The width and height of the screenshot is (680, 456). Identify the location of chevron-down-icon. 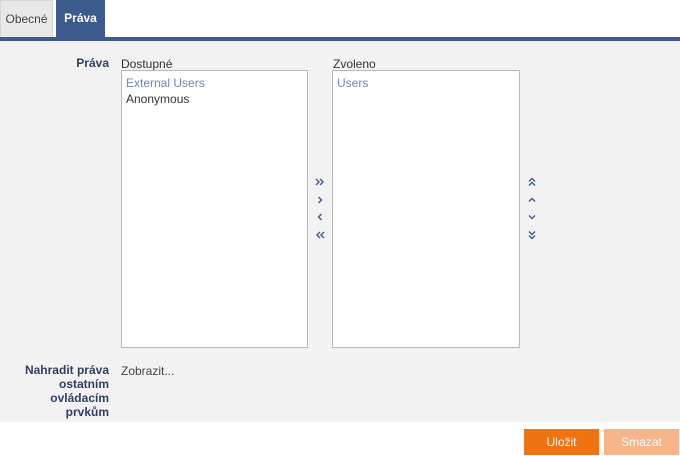
(532, 217).